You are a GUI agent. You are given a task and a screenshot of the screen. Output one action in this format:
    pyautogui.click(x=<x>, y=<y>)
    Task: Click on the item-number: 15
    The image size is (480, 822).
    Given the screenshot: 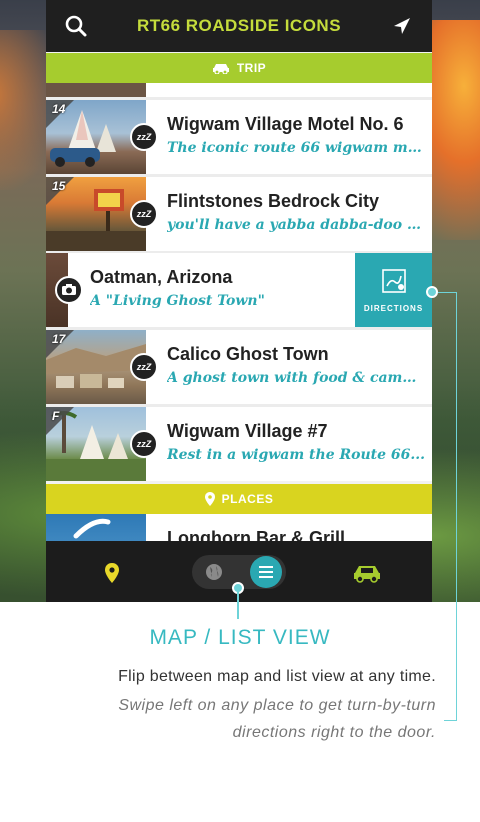 What is the action you would take?
    pyautogui.click(x=59, y=186)
    